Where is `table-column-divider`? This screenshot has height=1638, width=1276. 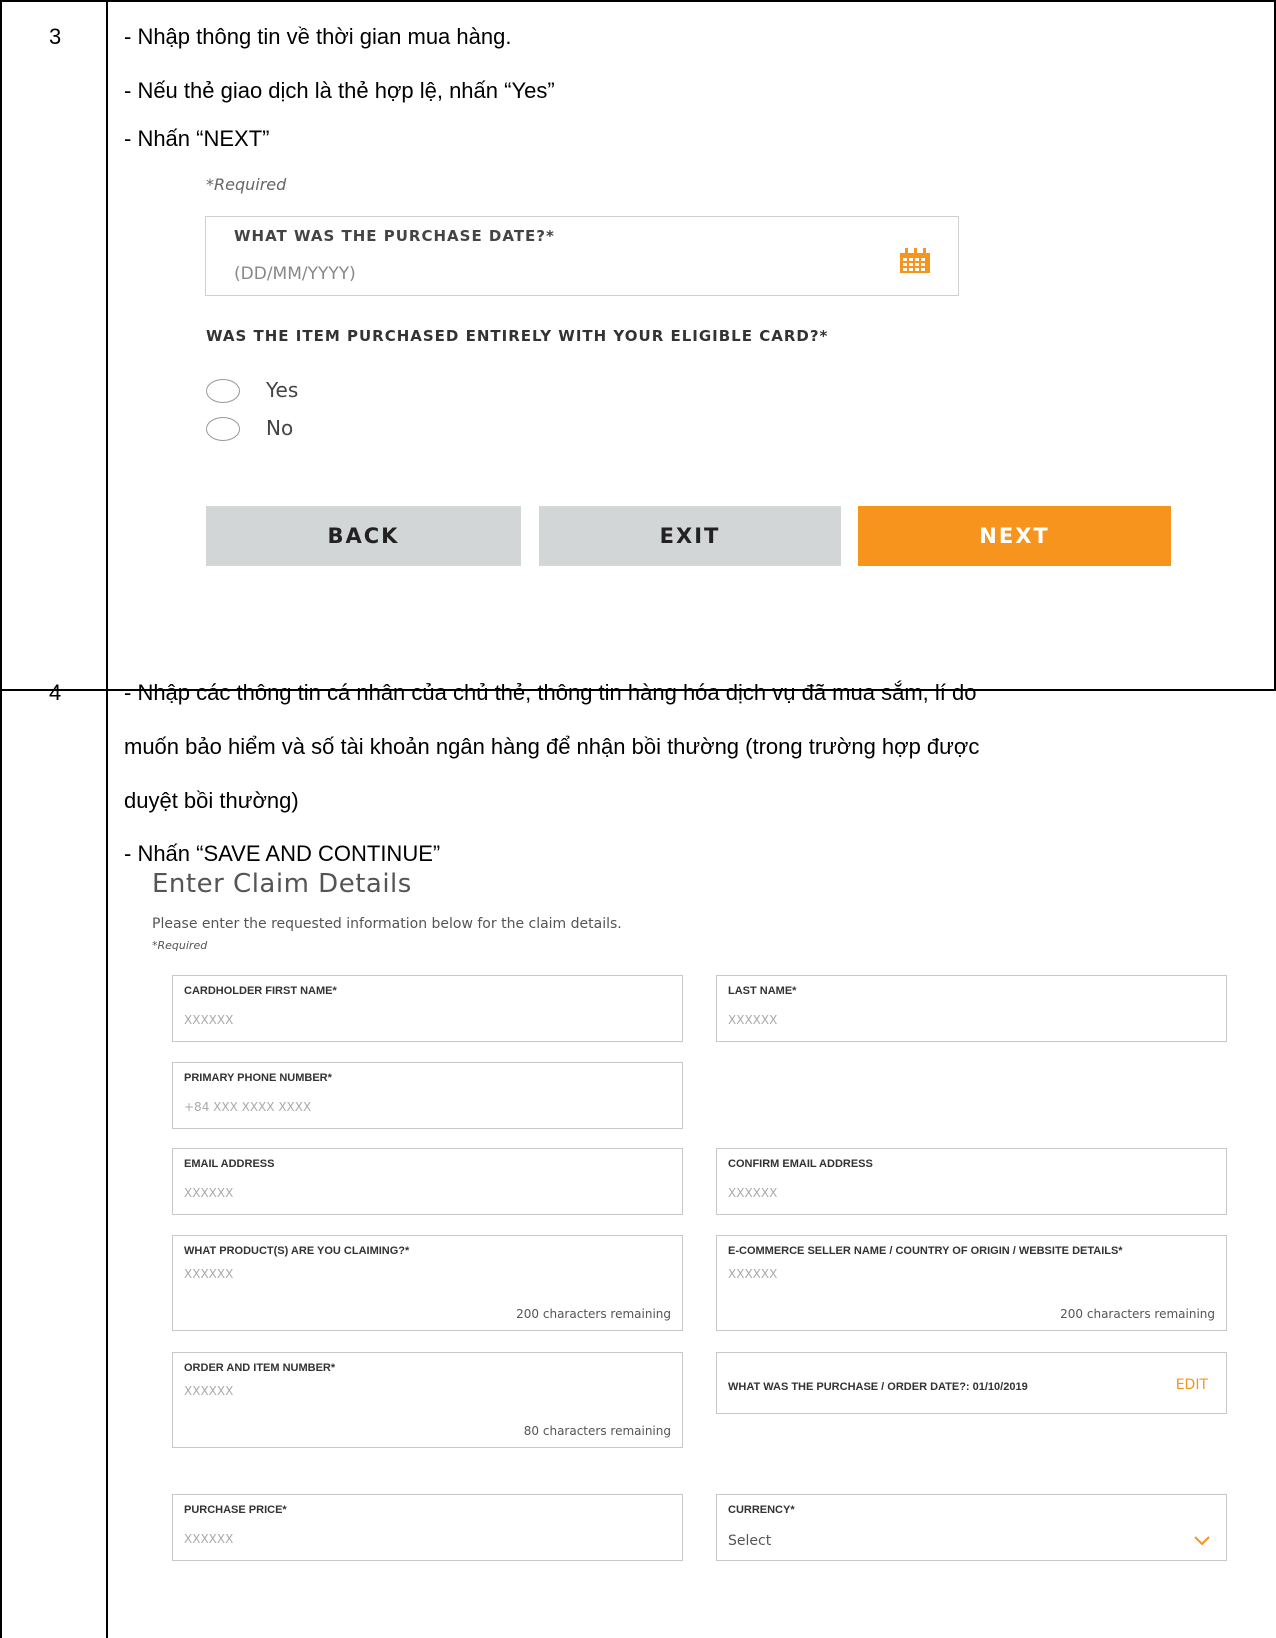 table-column-divider is located at coordinates (107, 819).